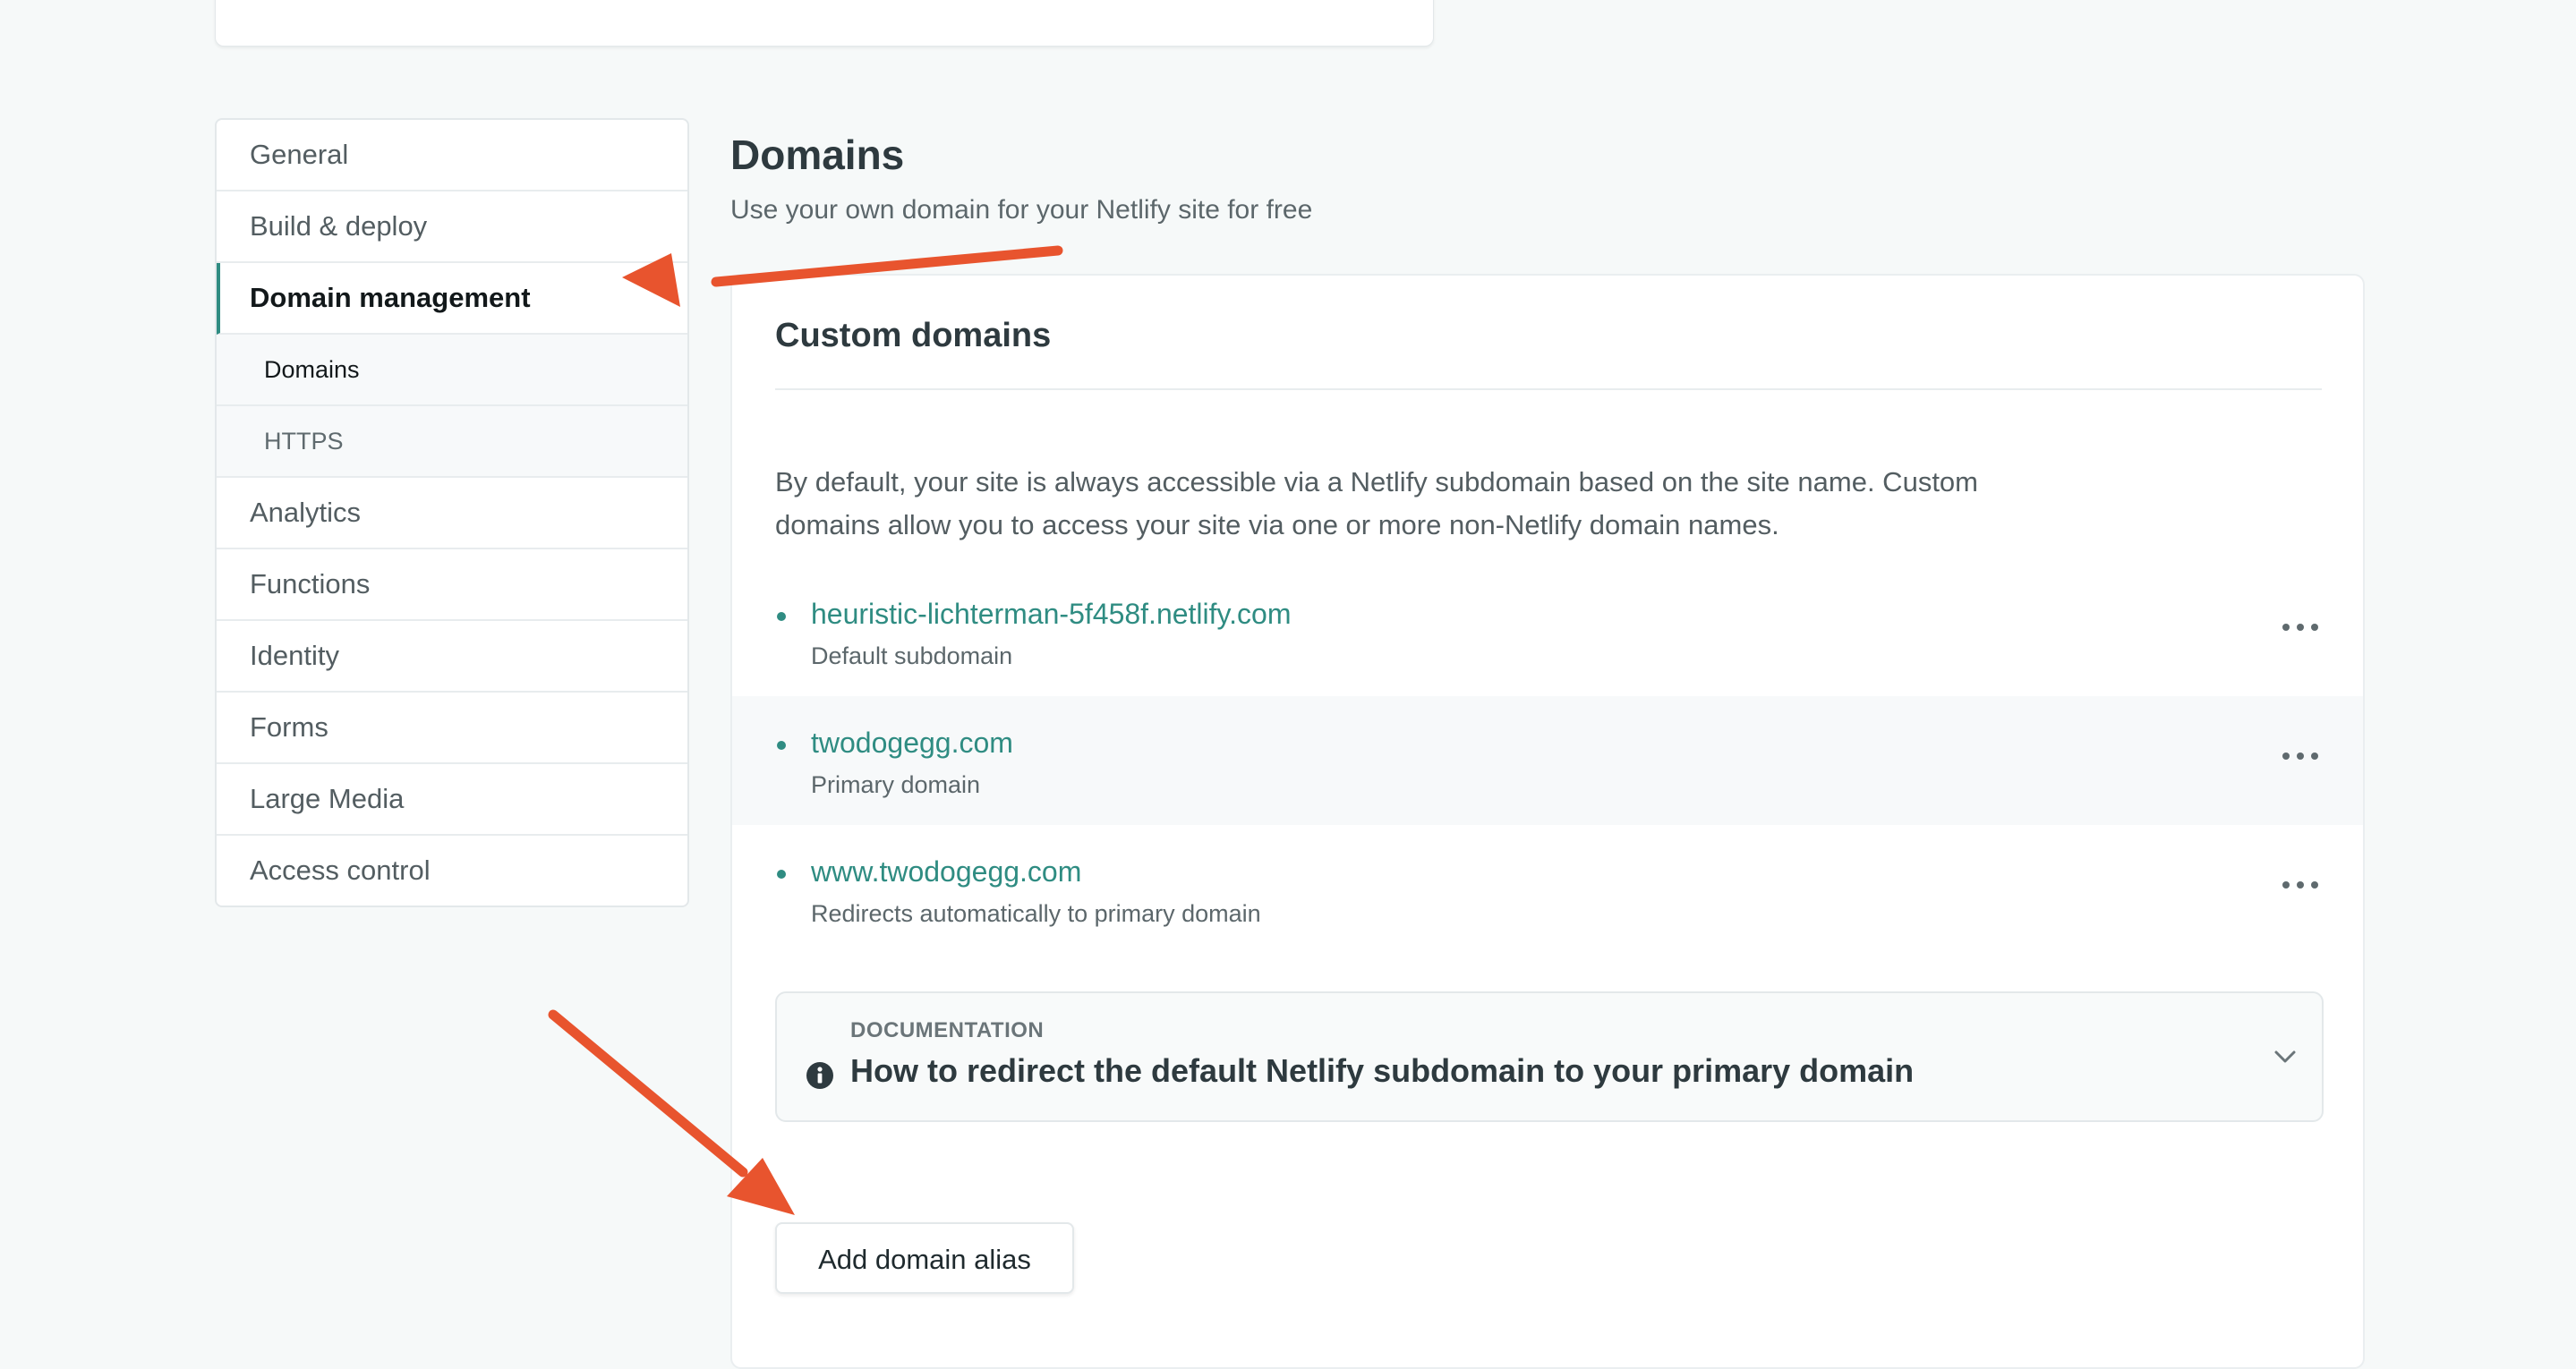 The image size is (2576, 1369). I want to click on panel-title: Custom domains, so click(913, 335).